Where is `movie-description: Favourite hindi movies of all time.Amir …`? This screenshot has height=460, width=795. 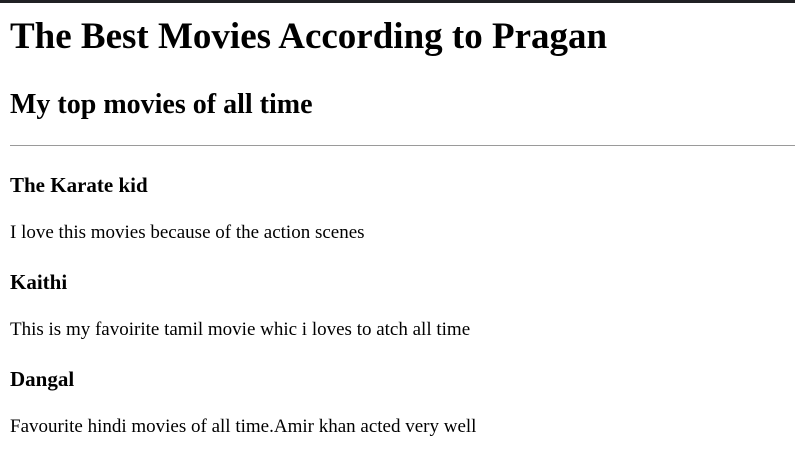 movie-description: Favourite hindi movies of all time.Amir … is located at coordinates (243, 426).